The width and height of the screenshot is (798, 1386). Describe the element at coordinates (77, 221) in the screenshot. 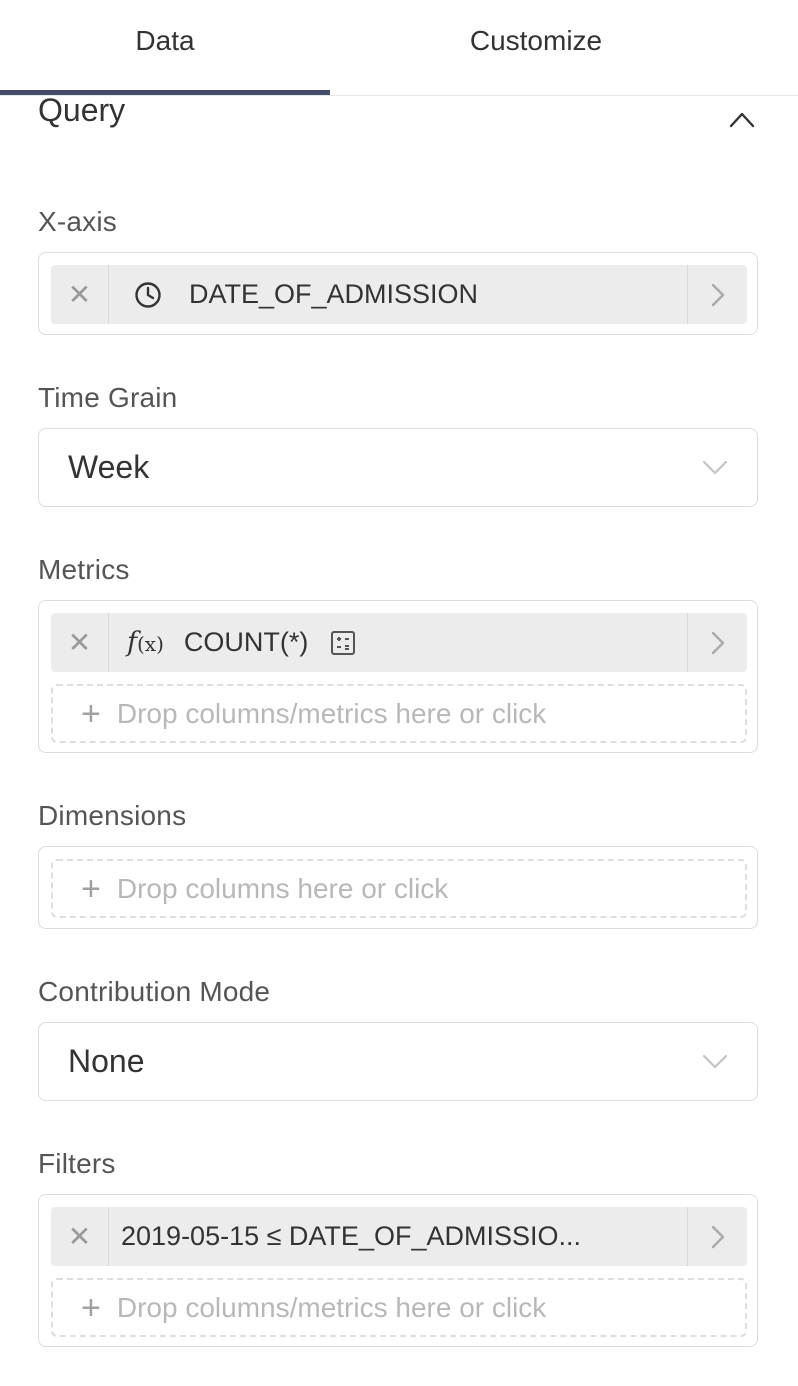

I see `xaxis-label: X-axis` at that location.